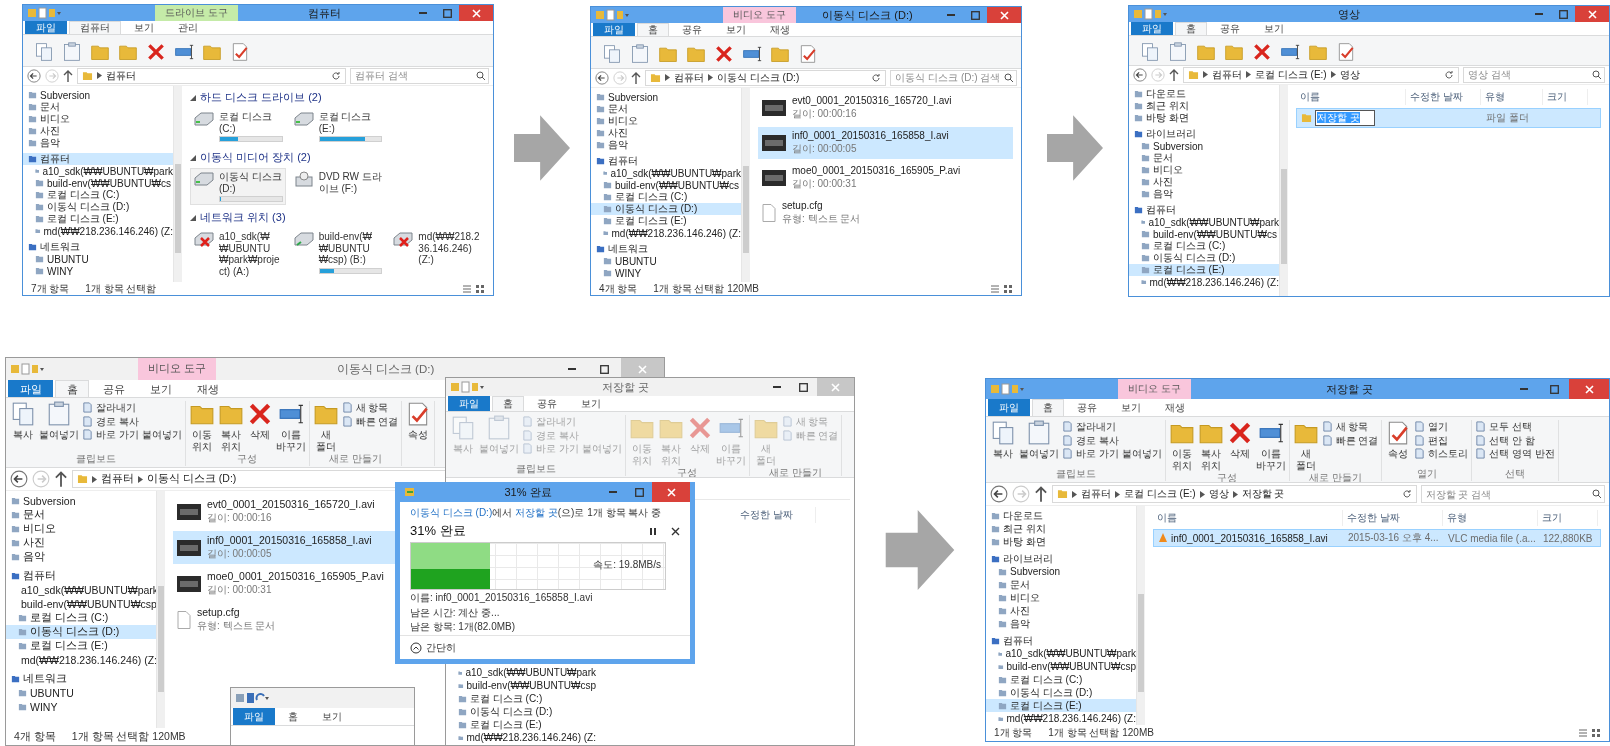  Describe the element at coordinates (627, 565) in the screenshot. I see `speed-label: 속도: 19.8MB/s` at that location.